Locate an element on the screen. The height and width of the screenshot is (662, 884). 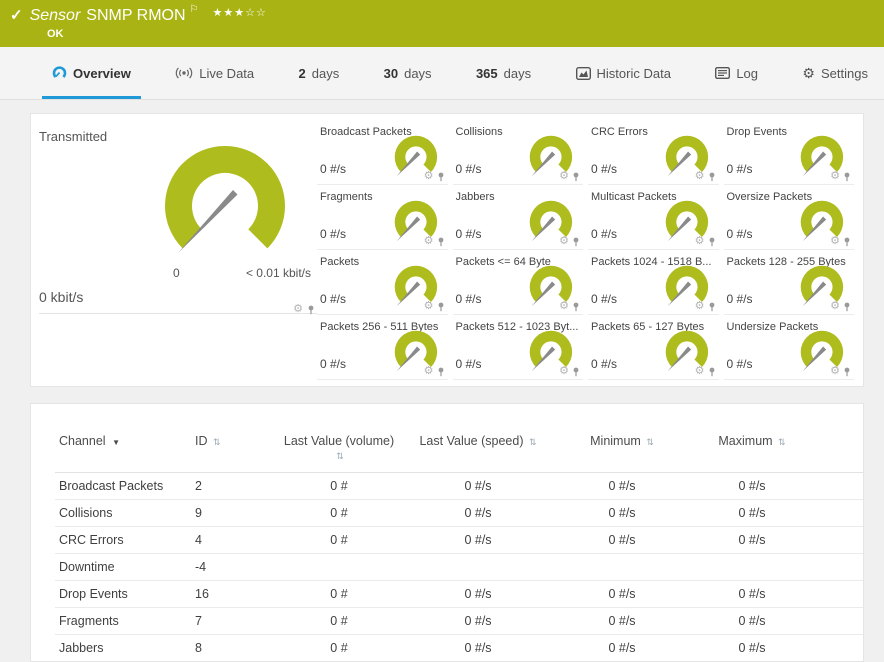
tab-30-days: 30 days is located at coordinates (408, 73).